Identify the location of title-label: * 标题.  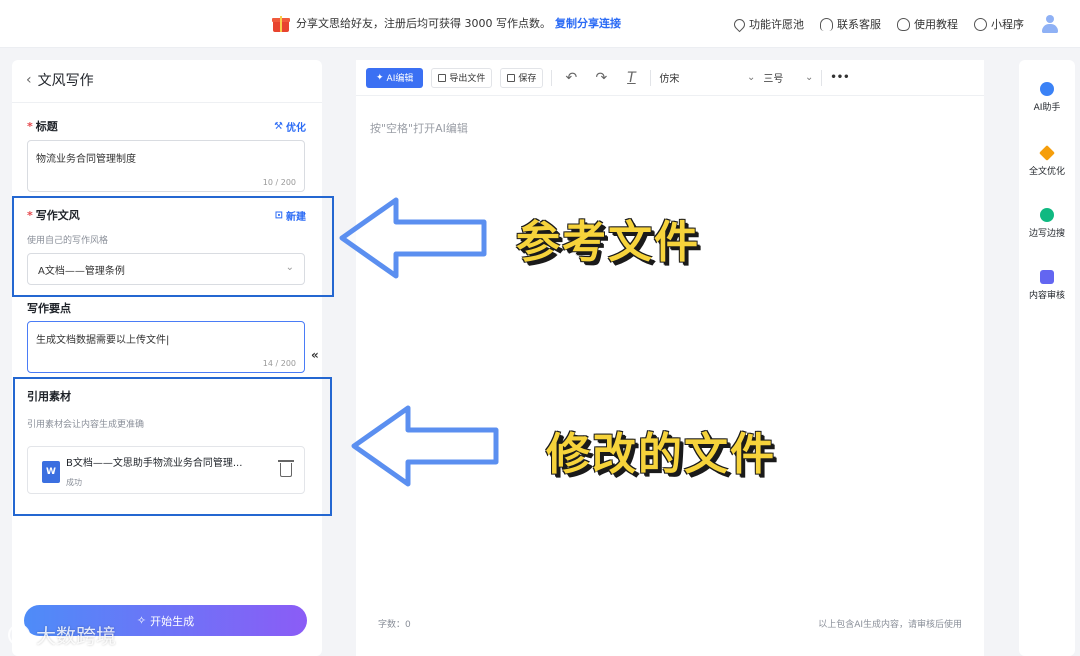
(42, 126).